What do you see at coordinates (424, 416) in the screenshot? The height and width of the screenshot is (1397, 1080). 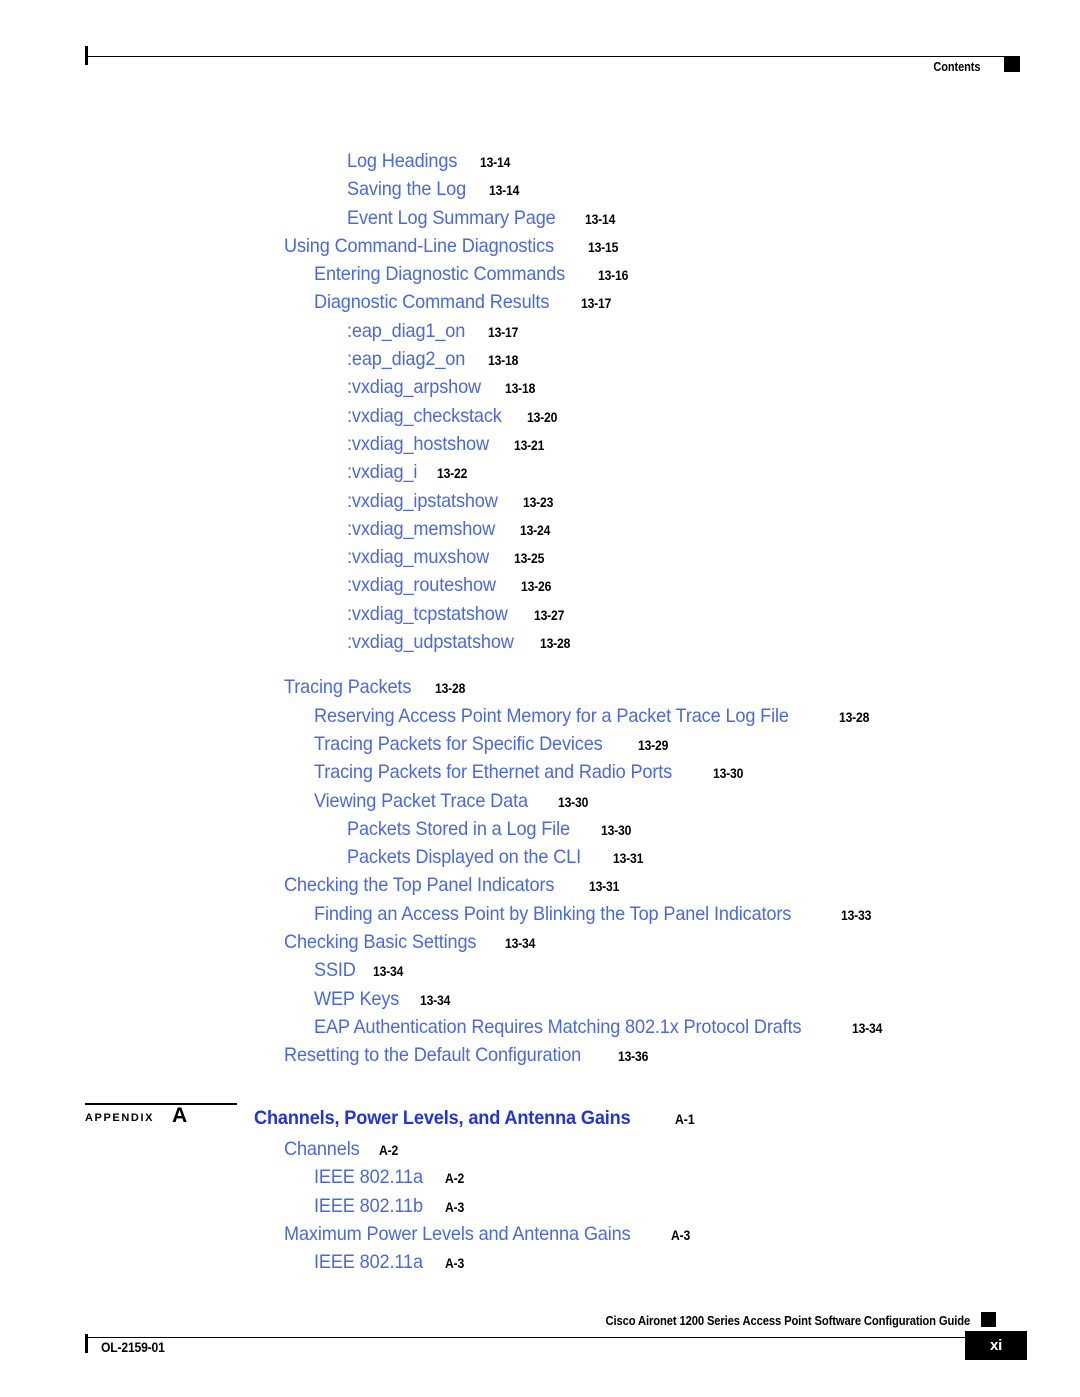 I see `toc-entry-title: :vxdiag_checkstack` at bounding box center [424, 416].